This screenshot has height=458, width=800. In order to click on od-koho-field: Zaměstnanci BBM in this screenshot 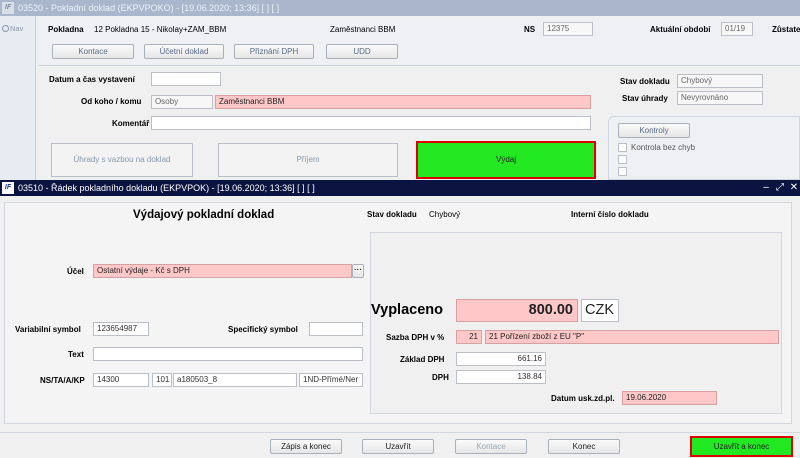, I will do `click(403, 102)`.